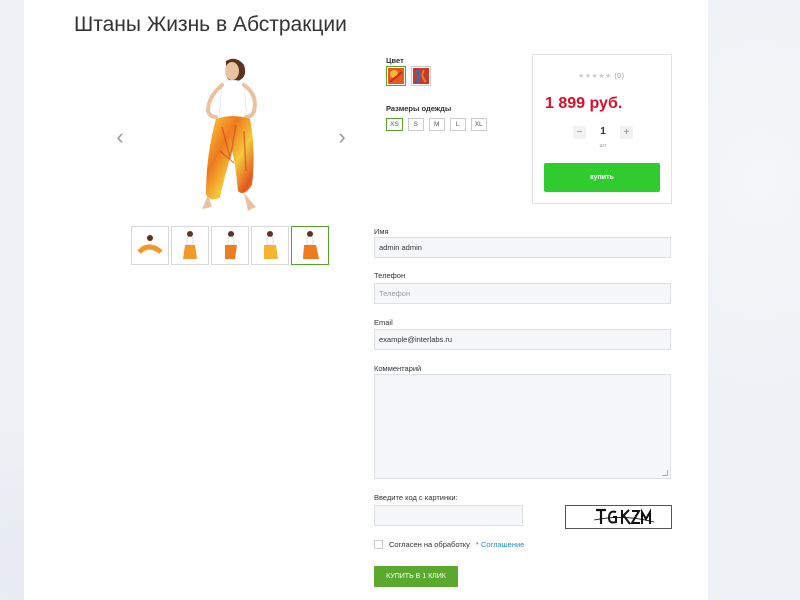 The height and width of the screenshot is (600, 800). I want to click on consent-row: Согласен на обработку * Соглашение, so click(449, 544).